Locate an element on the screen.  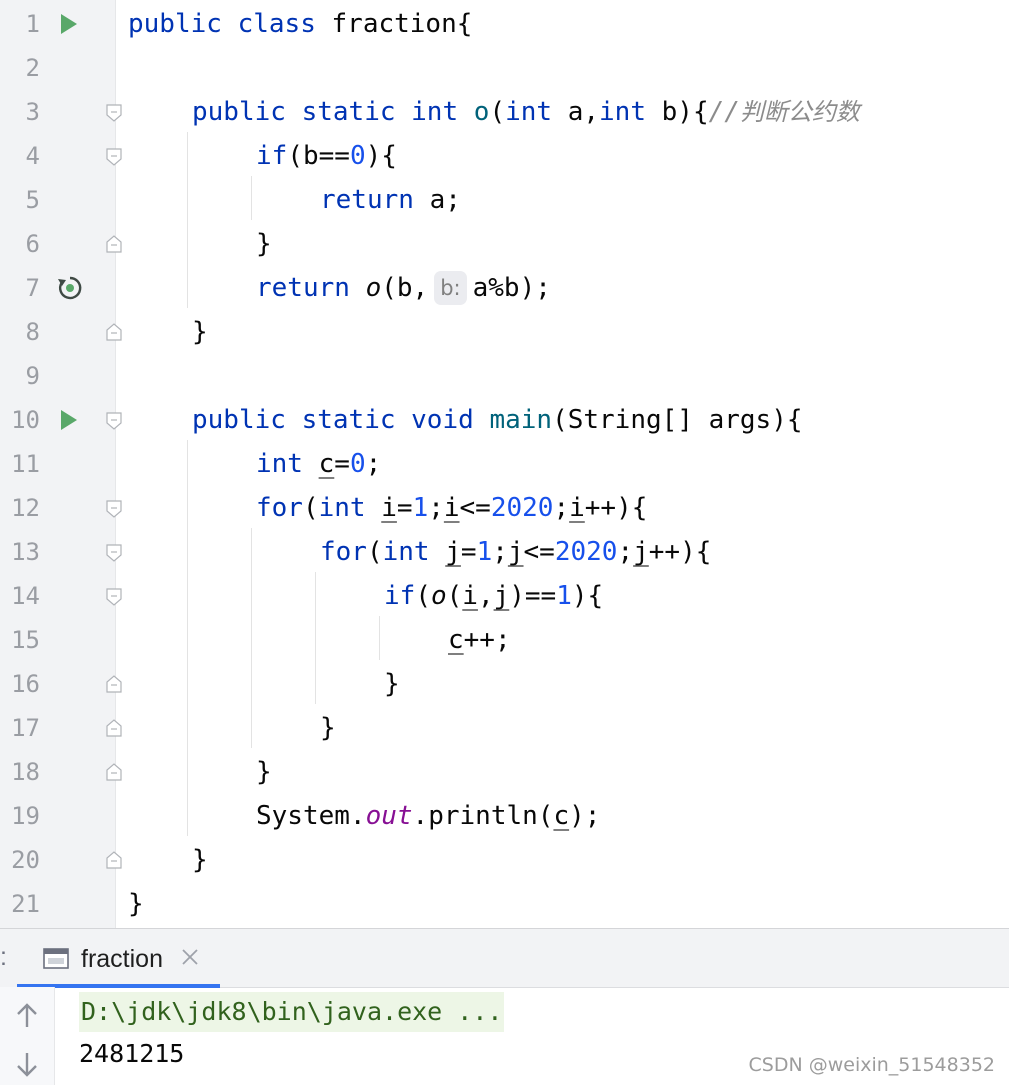
keyword: class is located at coordinates (276, 24).